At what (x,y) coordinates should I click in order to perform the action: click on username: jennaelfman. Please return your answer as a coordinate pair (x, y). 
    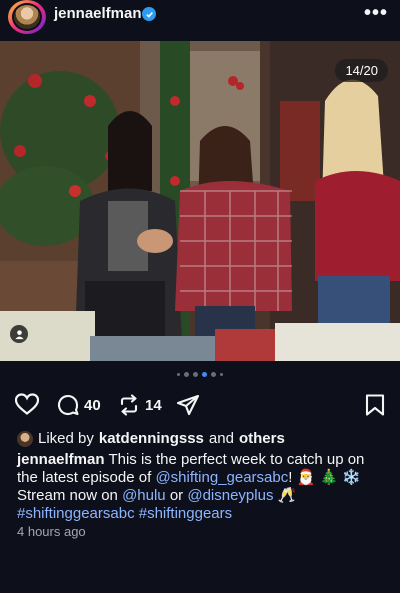
    Looking at the image, I should click on (98, 13).